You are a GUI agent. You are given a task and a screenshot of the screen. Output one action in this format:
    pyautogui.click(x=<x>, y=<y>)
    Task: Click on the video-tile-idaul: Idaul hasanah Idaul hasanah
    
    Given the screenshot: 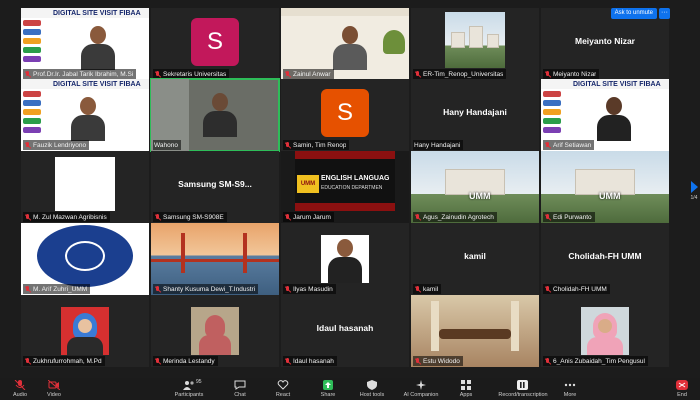 What is the action you would take?
    pyautogui.click(x=345, y=331)
    